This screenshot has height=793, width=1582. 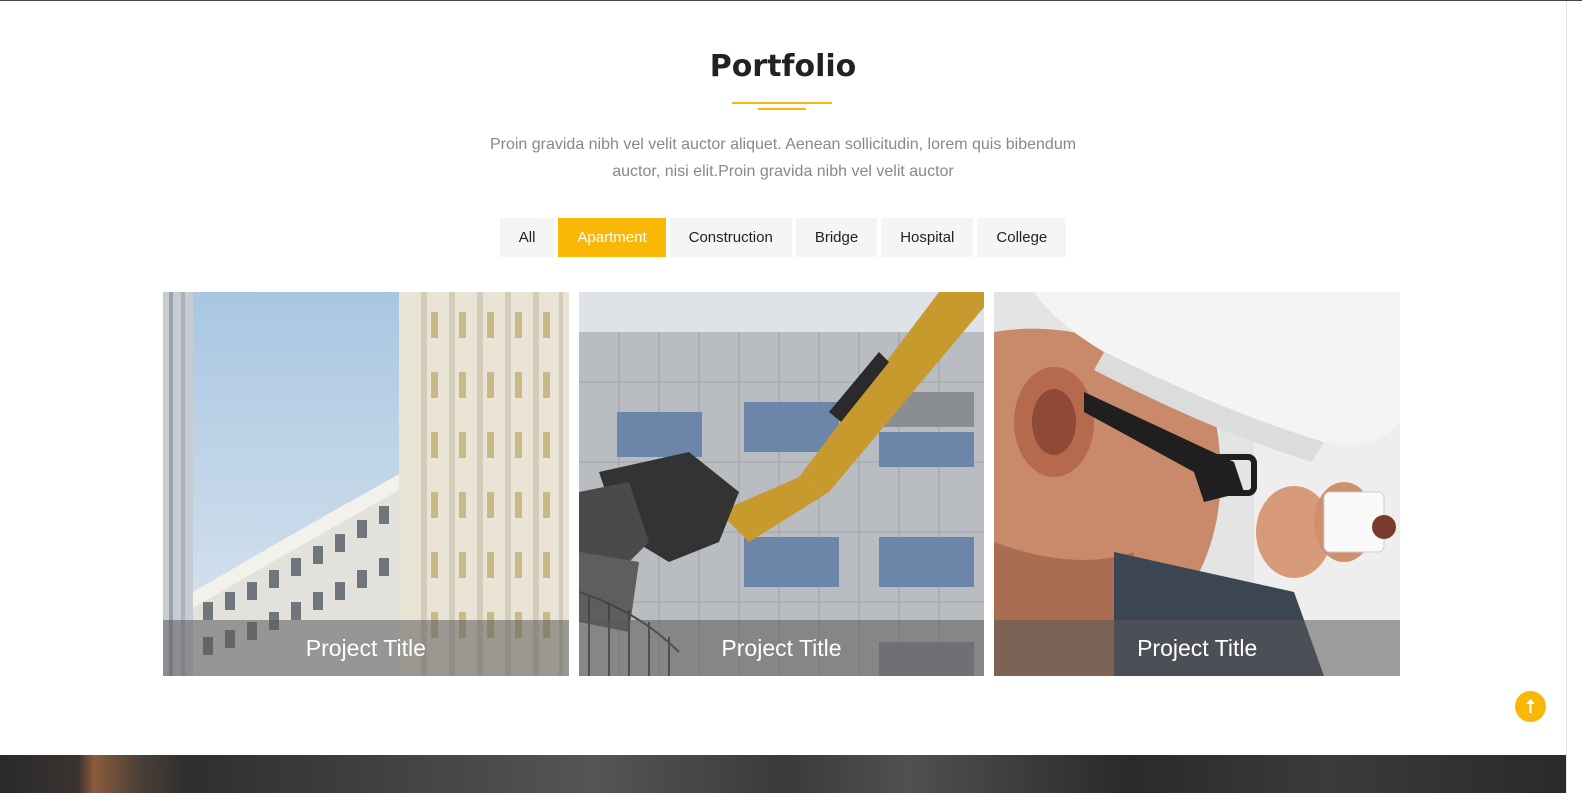 What do you see at coordinates (783, 774) in the screenshot?
I see `next-section-background` at bounding box center [783, 774].